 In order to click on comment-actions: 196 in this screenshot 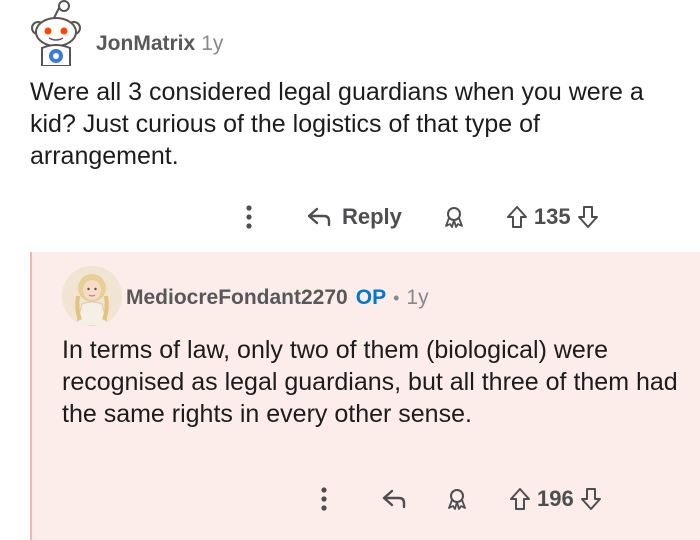, I will do `click(460, 499)`.